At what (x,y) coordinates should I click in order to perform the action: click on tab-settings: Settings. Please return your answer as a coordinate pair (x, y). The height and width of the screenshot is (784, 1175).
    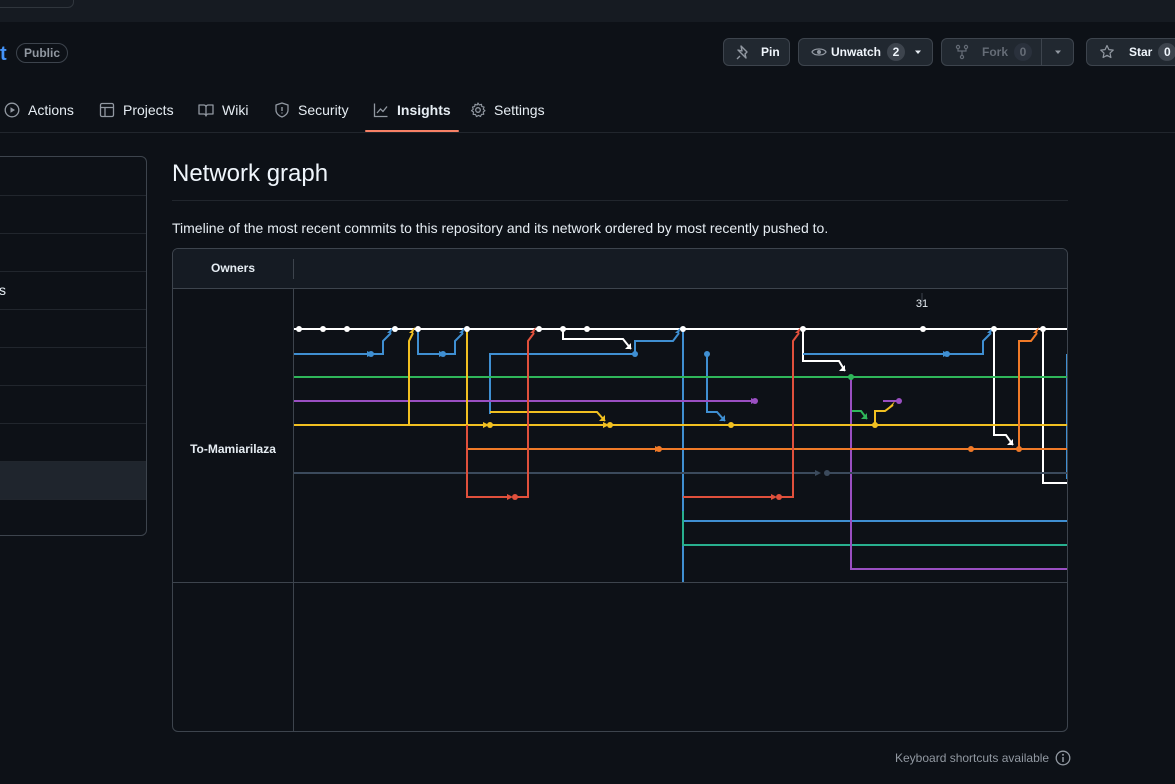
    Looking at the image, I should click on (507, 109).